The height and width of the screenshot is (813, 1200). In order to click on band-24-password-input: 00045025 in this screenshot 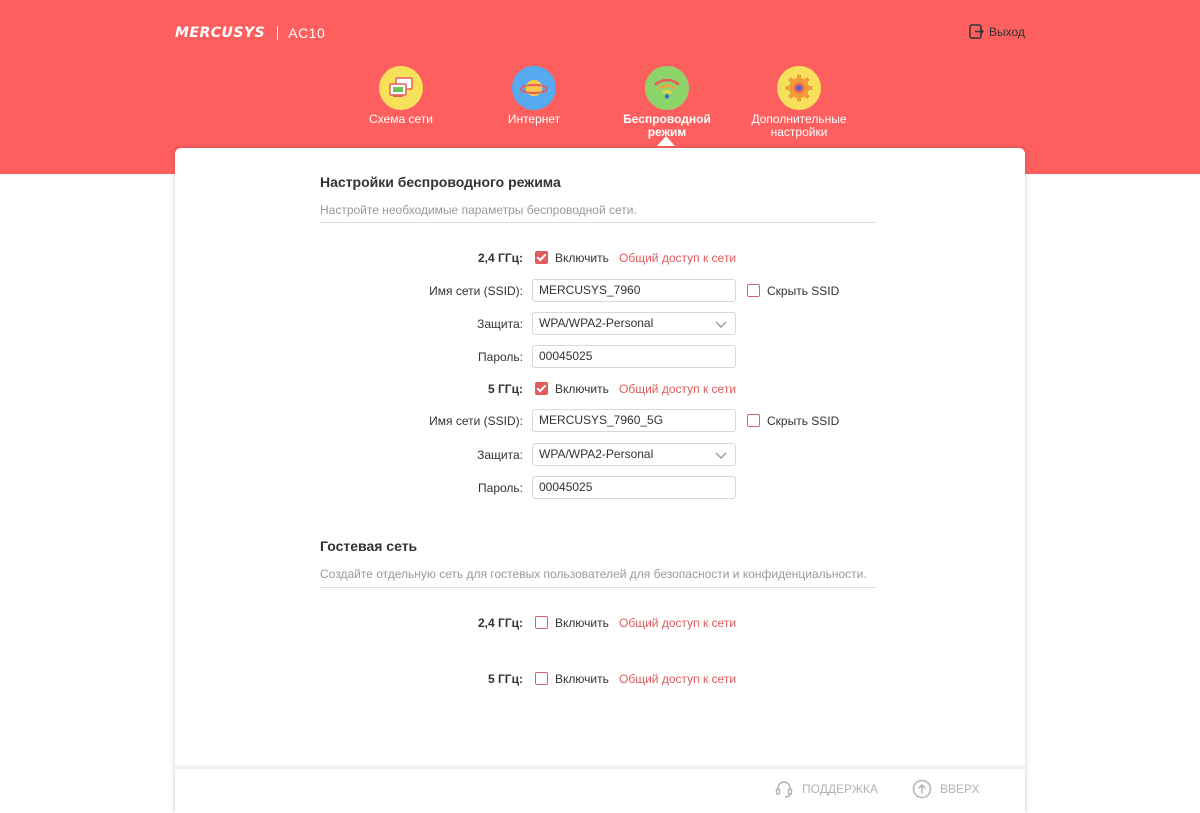, I will do `click(634, 356)`.